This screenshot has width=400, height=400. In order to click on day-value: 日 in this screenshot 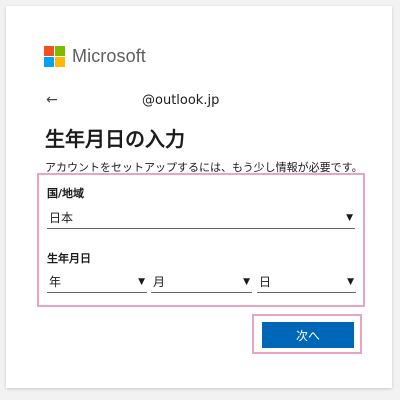, I will do `click(265, 282)`.